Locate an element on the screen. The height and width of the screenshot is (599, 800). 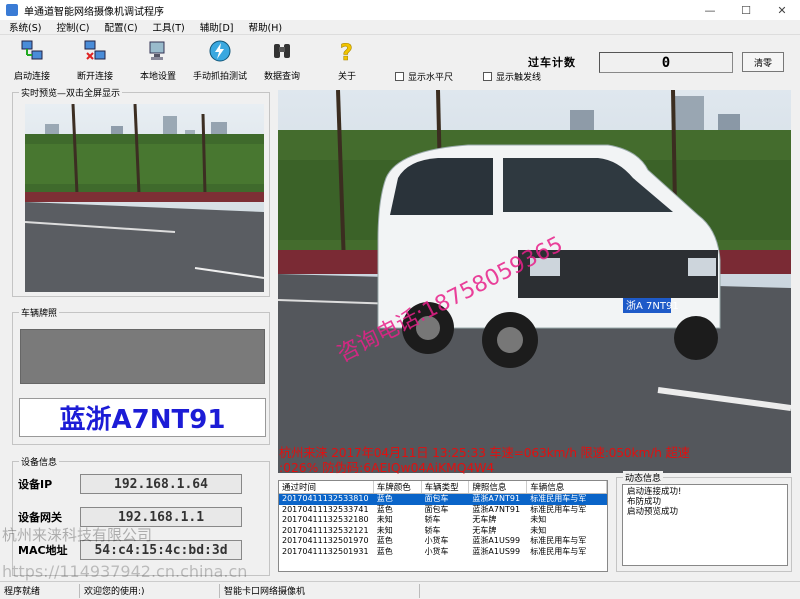
manual-capture-label: 手动抓拍测试 is located at coordinates (220, 77).